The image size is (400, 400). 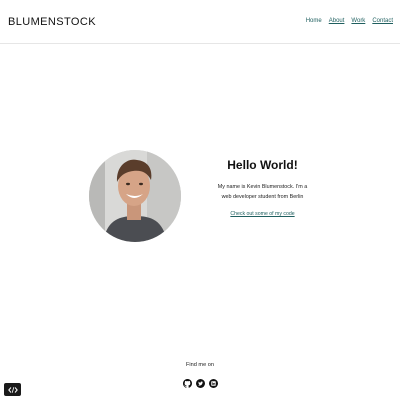 I want to click on intro-line-2: web developer student from Berlin, so click(x=262, y=197).